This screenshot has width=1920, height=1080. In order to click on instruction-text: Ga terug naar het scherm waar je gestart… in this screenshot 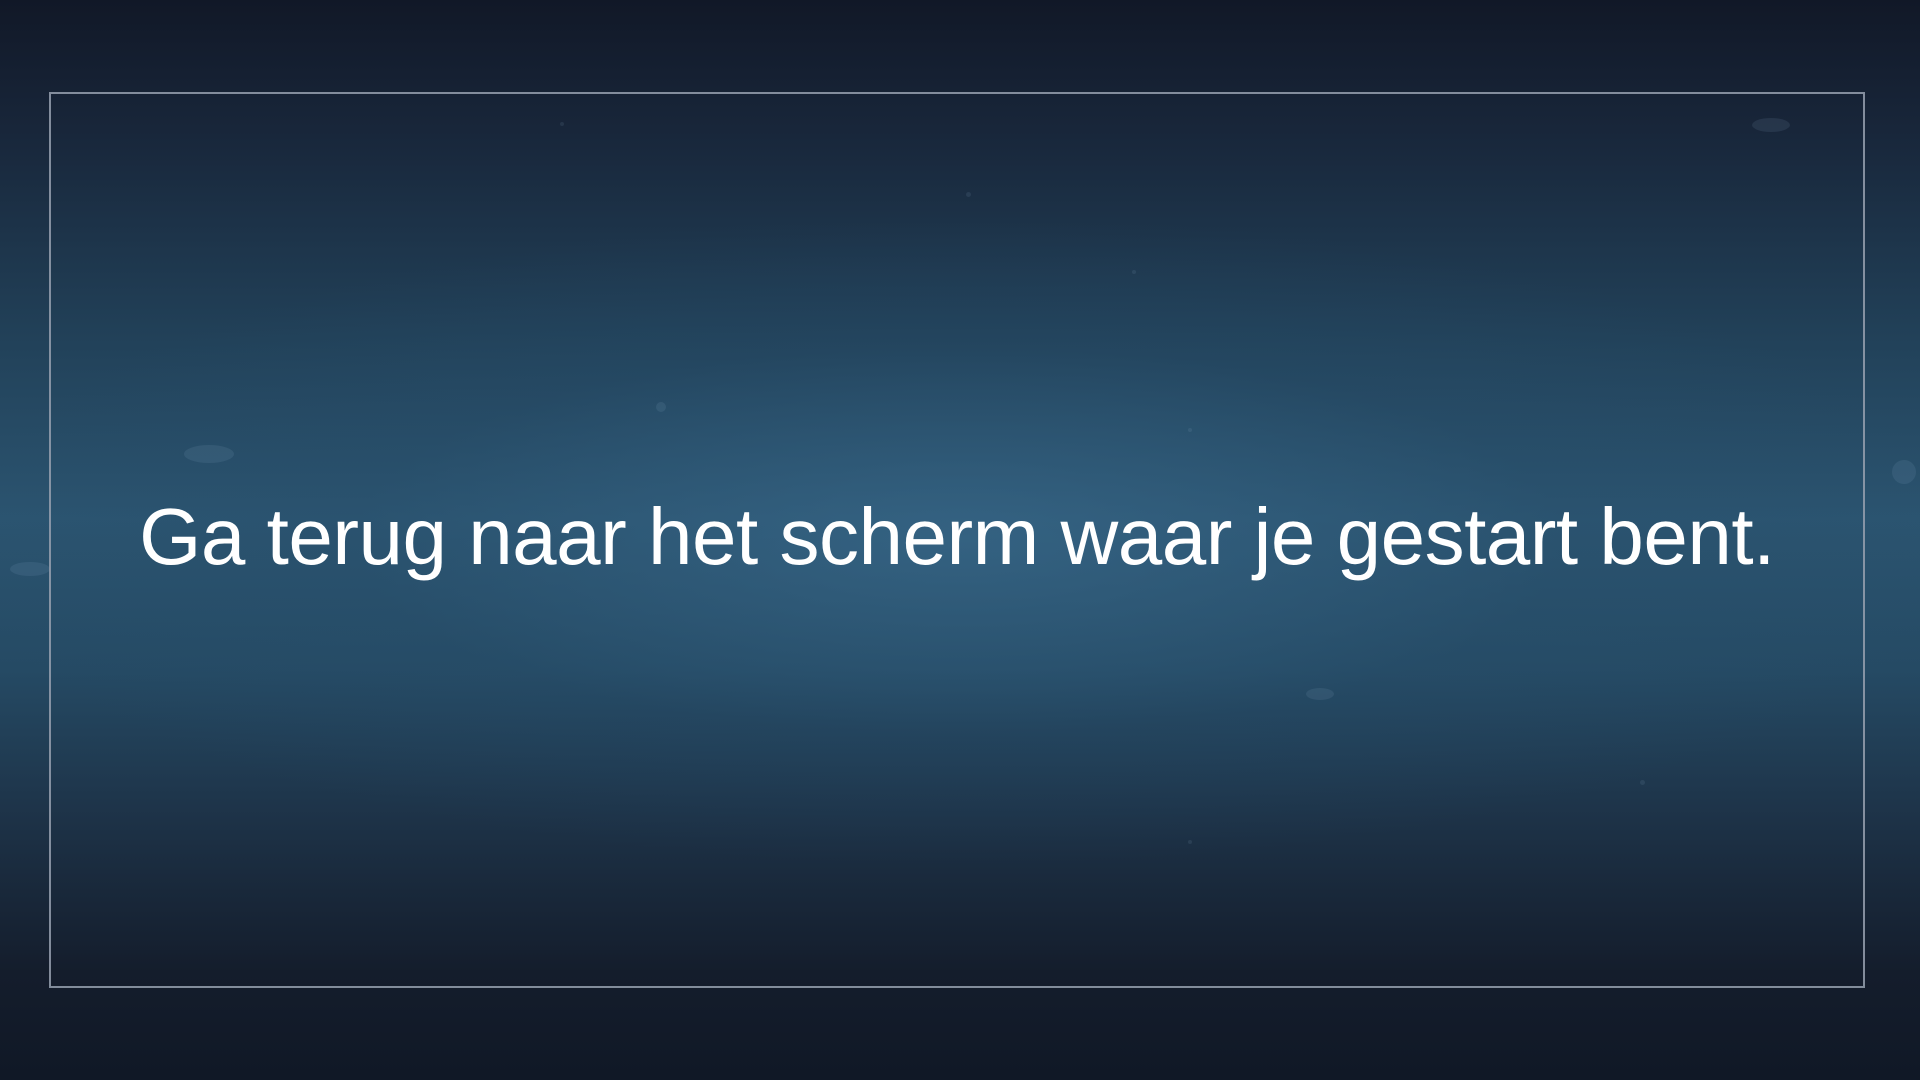, I will do `click(957, 536)`.